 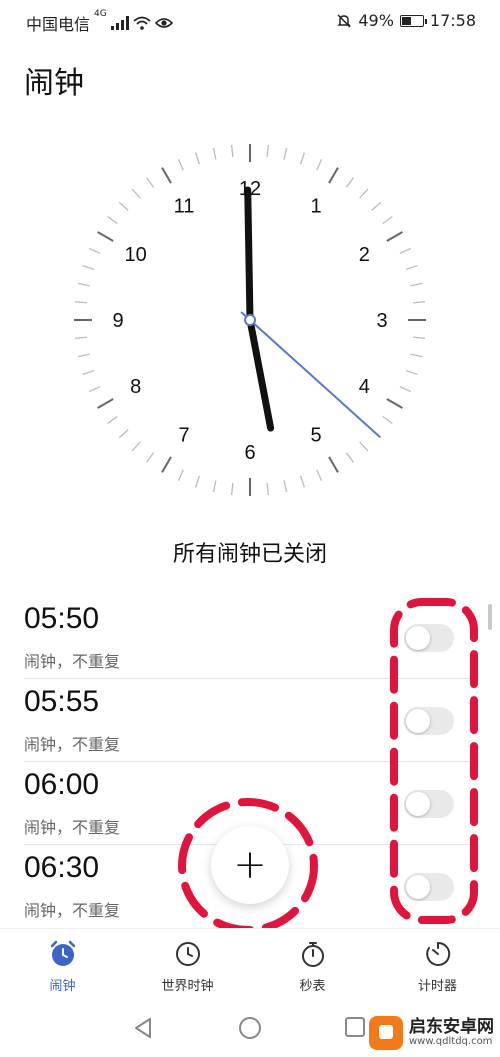 I want to click on tab-world-clock: 世界时钟, so click(x=187, y=965).